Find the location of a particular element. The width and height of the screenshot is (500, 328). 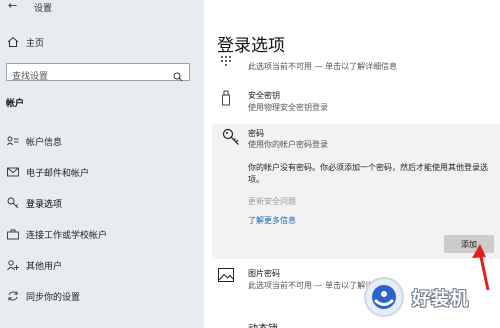

search-icon is located at coordinates (178, 76).